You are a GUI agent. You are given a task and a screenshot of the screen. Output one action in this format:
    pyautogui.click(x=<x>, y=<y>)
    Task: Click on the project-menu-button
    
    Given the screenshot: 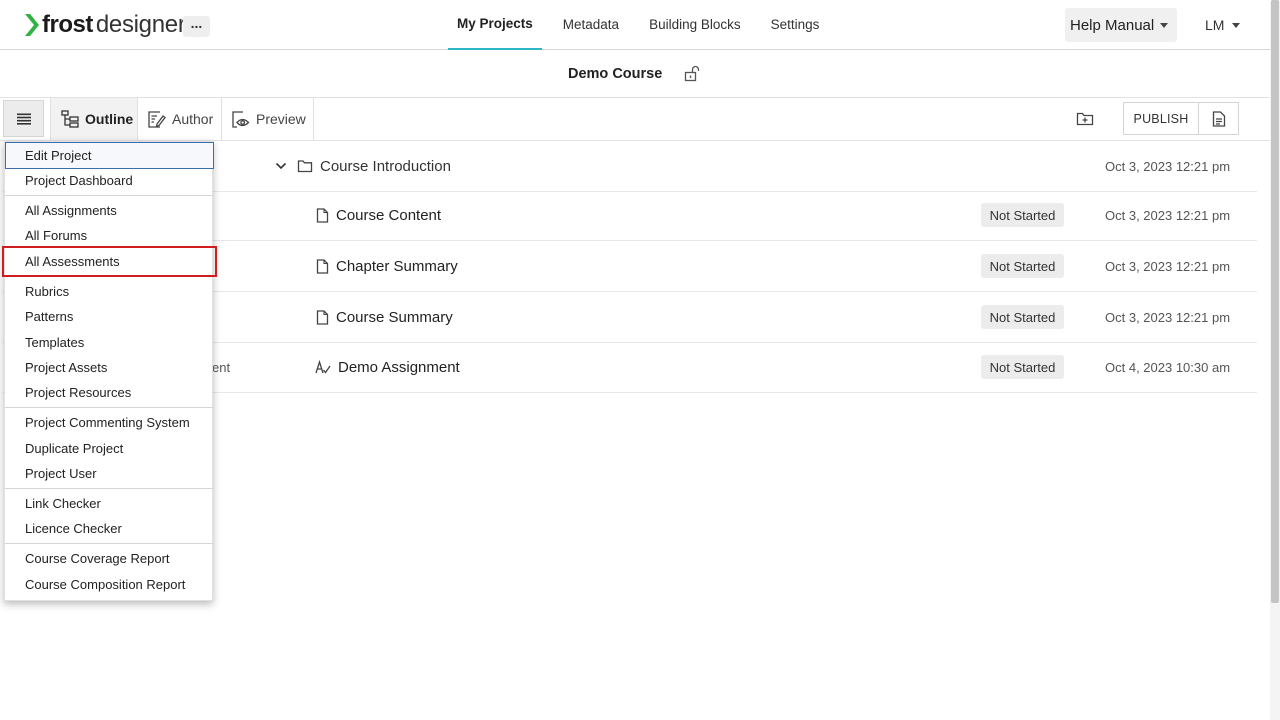 What is the action you would take?
    pyautogui.click(x=23, y=118)
    